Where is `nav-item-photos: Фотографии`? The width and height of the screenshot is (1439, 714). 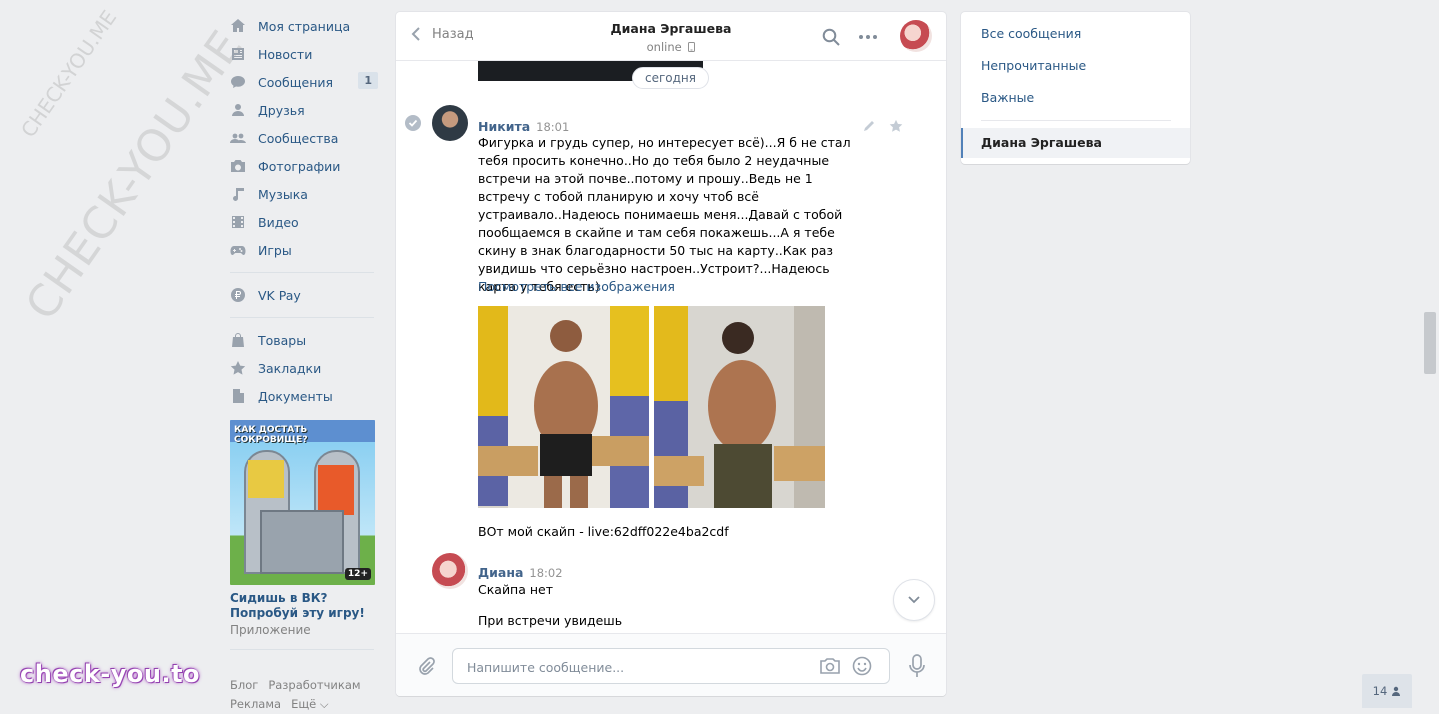
nav-item-photos: Фотографии is located at coordinates (304, 166).